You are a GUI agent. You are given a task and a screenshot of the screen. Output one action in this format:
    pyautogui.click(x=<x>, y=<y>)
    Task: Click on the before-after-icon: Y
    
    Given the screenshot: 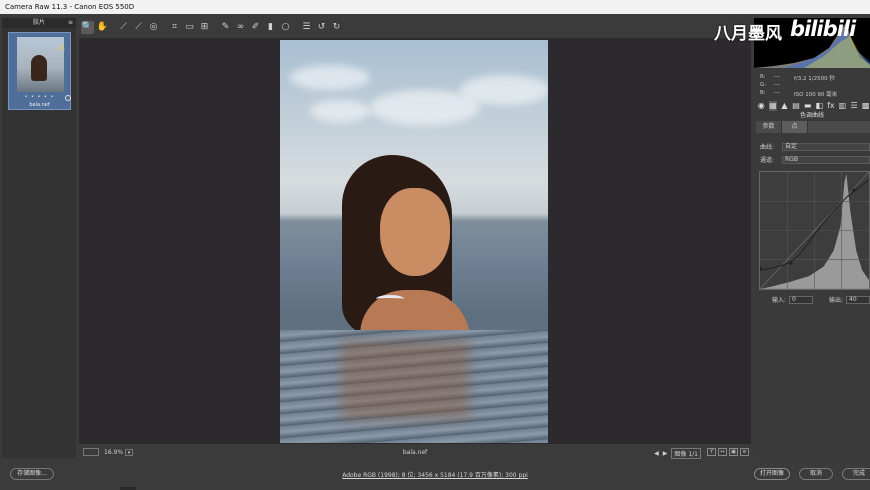 What is the action you would take?
    pyautogui.click(x=711, y=452)
    